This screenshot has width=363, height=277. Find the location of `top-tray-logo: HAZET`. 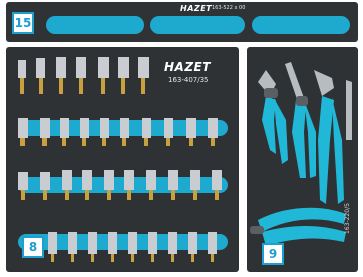

top-tray-logo: HAZET is located at coordinates (196, 8).